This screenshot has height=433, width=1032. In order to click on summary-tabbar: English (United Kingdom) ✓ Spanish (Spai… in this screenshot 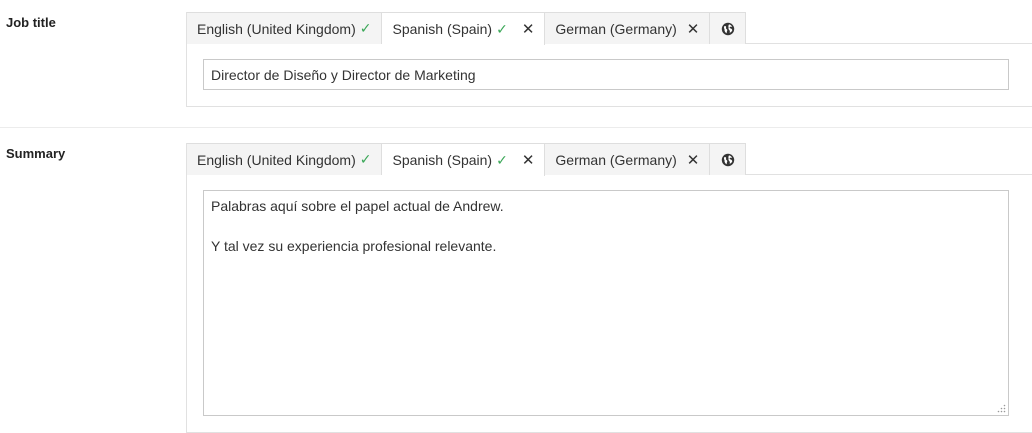, I will do `click(609, 159)`.